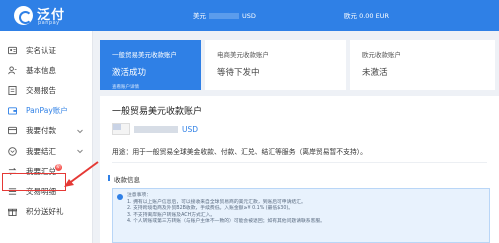 This screenshot has height=243, width=499. Describe the element at coordinates (381, 55) in the screenshot. I see `tab-title: 欧元收款账户` at that location.